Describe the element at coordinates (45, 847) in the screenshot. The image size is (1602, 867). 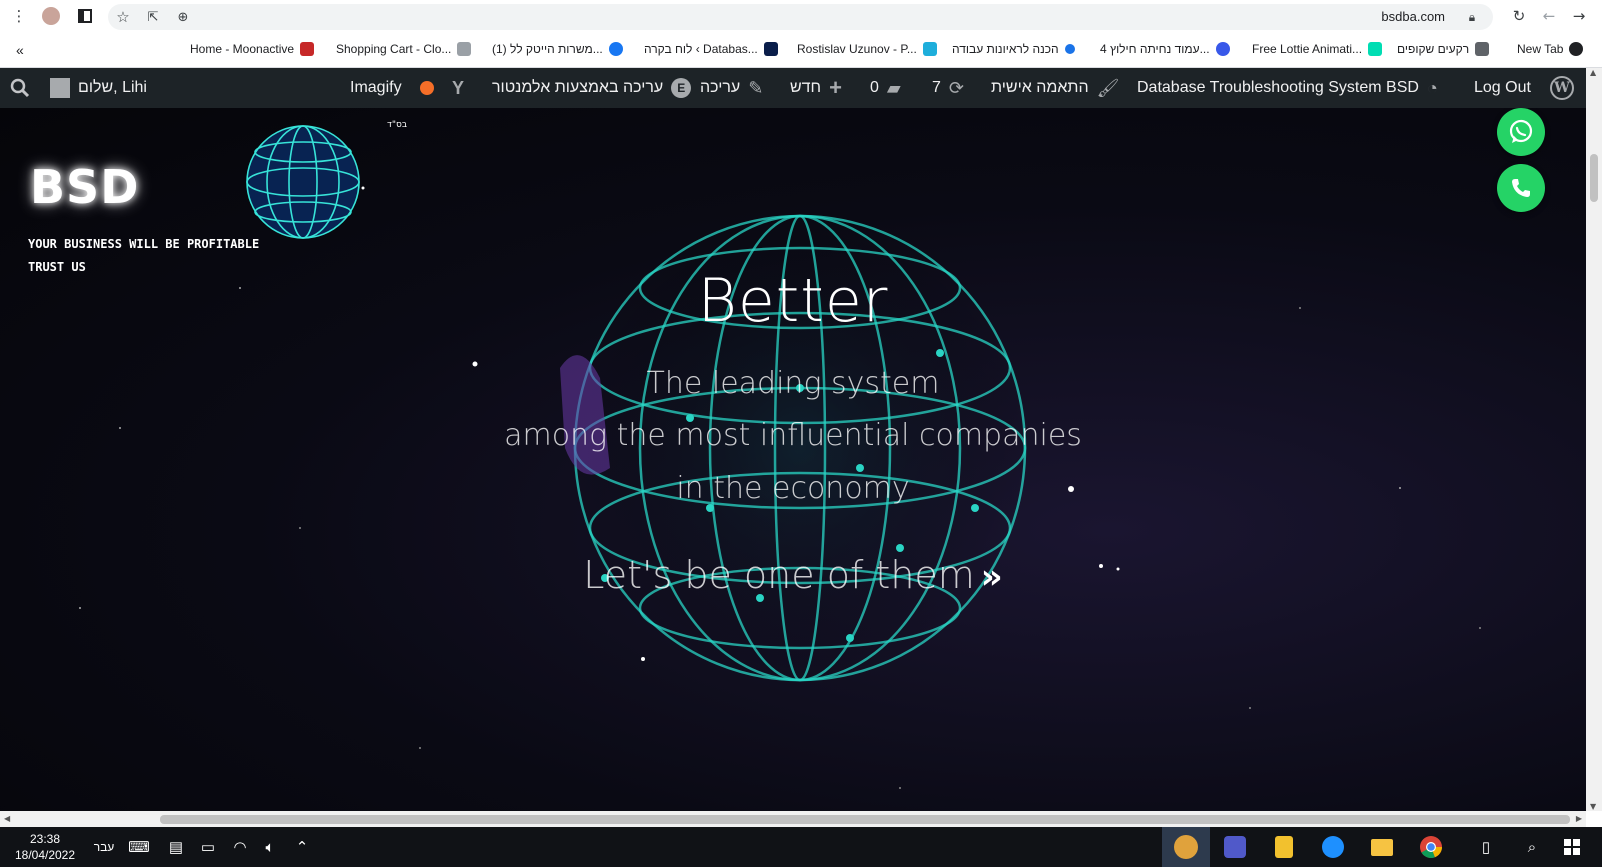
I see `system-clock: 23:38 18/04/2022` at that location.